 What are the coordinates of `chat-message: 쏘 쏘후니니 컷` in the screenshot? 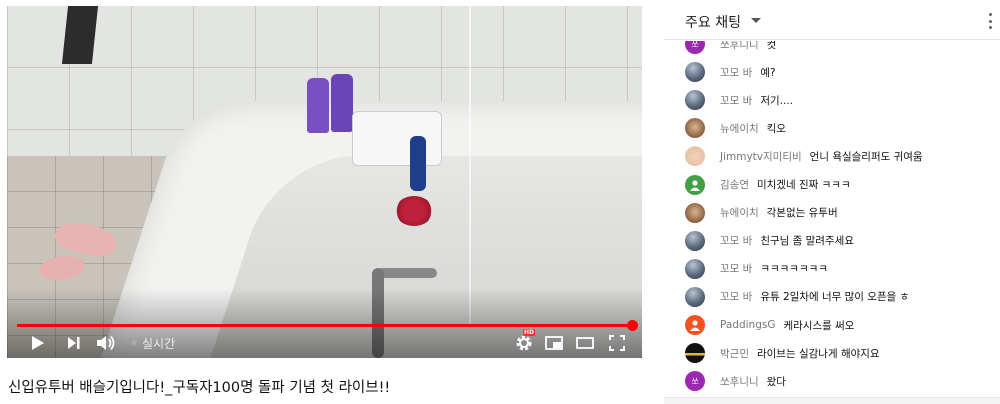 It's located at (832, 49).